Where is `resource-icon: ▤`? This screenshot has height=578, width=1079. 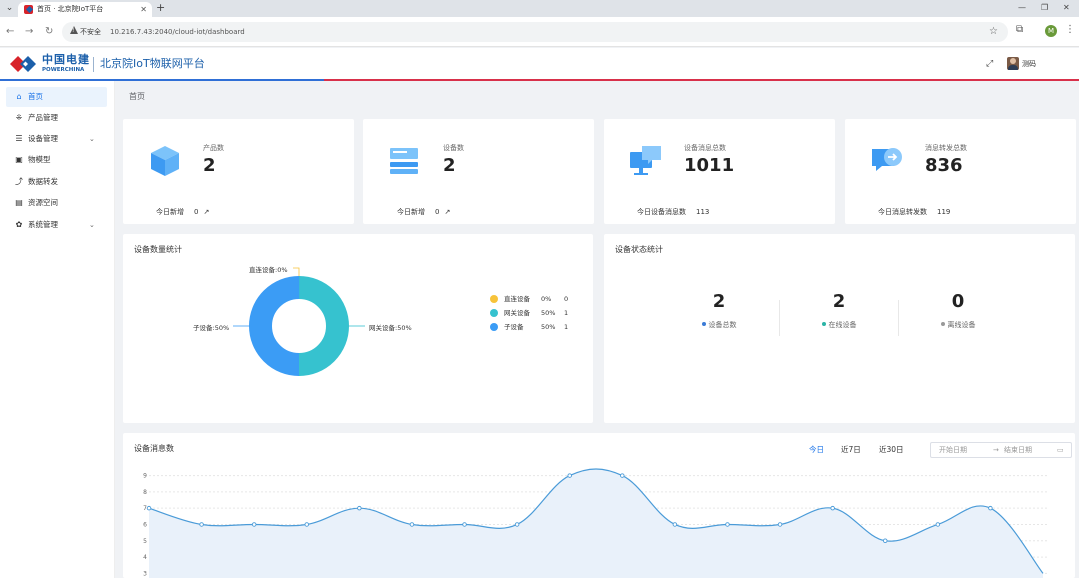 resource-icon: ▤ is located at coordinates (19, 202).